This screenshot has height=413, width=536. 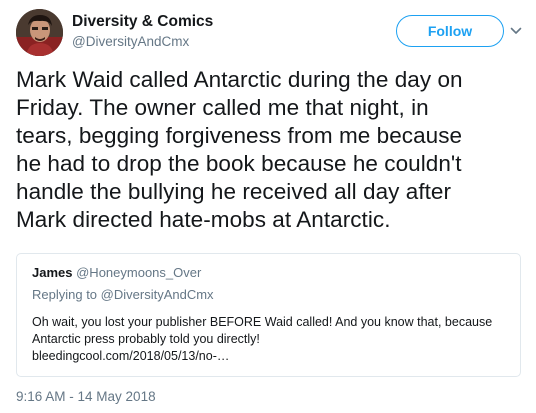 What do you see at coordinates (450, 31) in the screenshot?
I see `follow-button: Follow` at bounding box center [450, 31].